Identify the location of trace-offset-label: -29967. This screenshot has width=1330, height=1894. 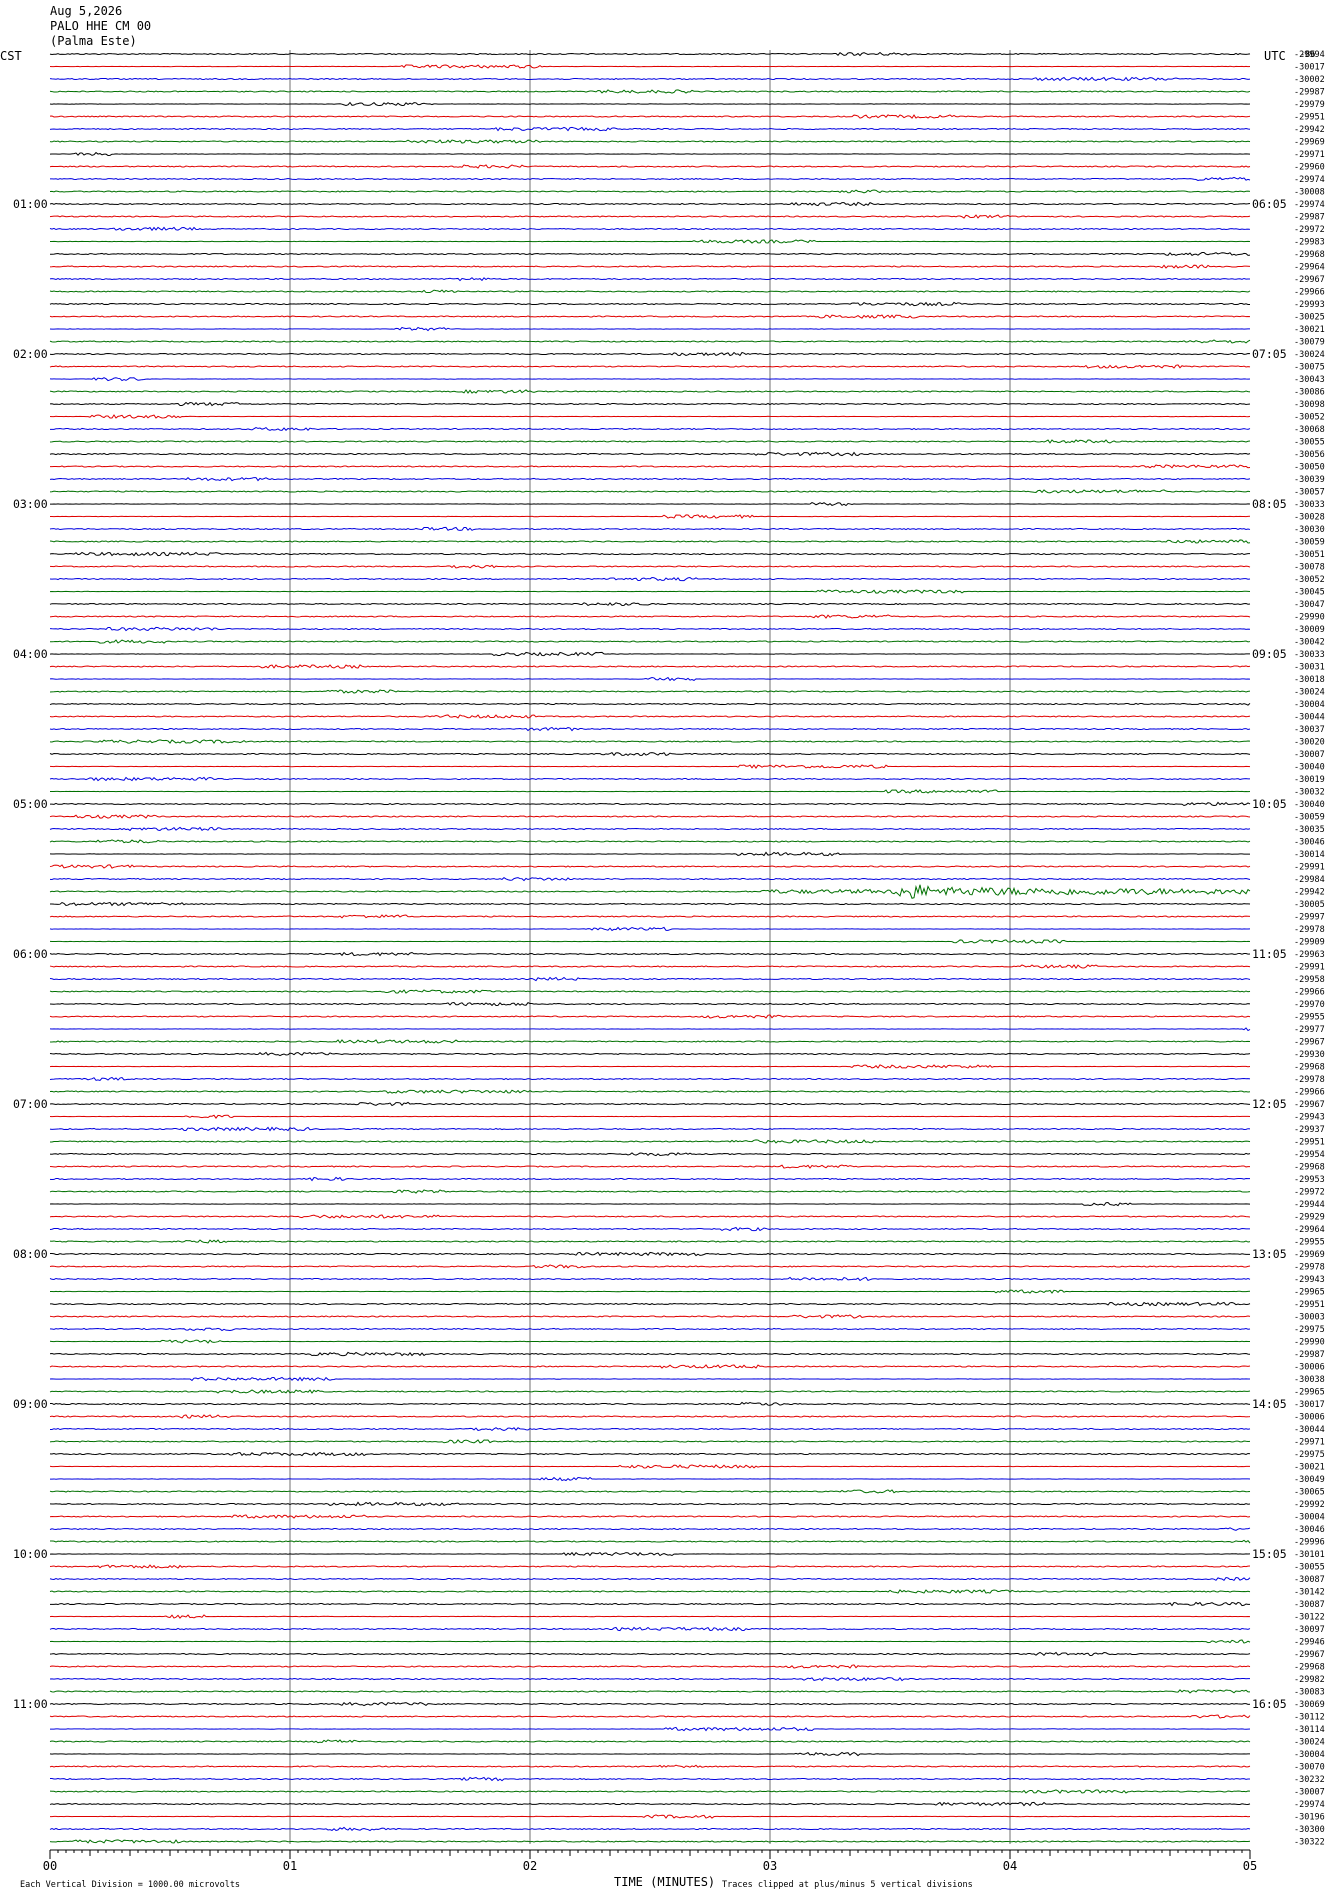
(1309, 1655).